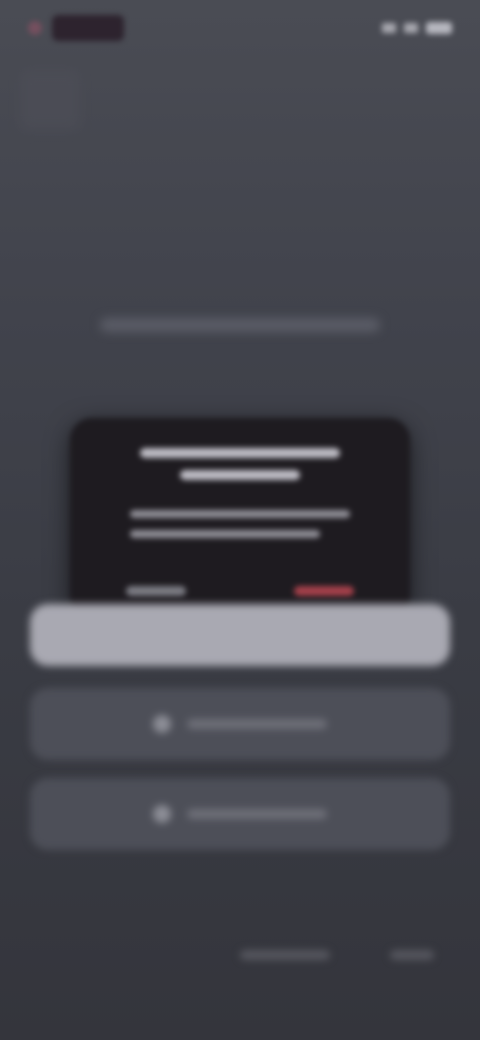 The height and width of the screenshot is (1040, 480). I want to click on battery-icon, so click(439, 28).